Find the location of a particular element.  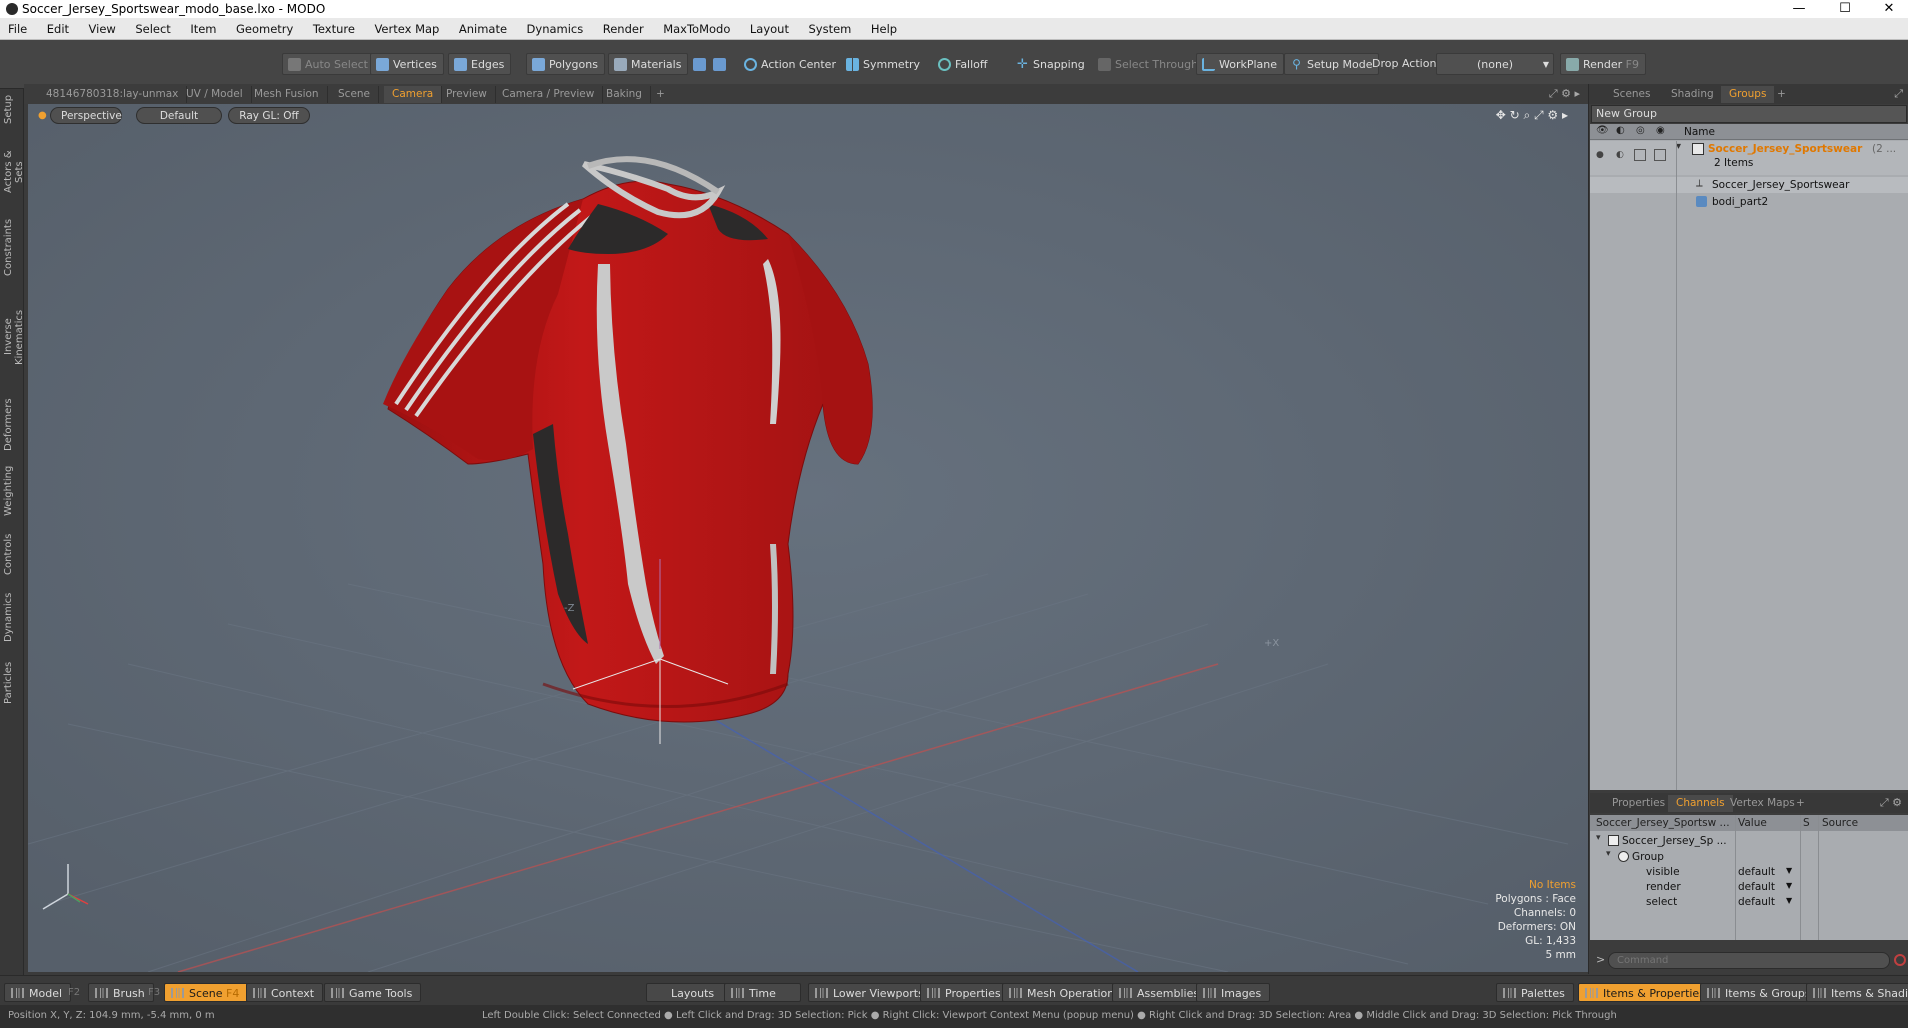

tab-layout-unmax: 48146780318:lay-unmax is located at coordinates (113, 94).